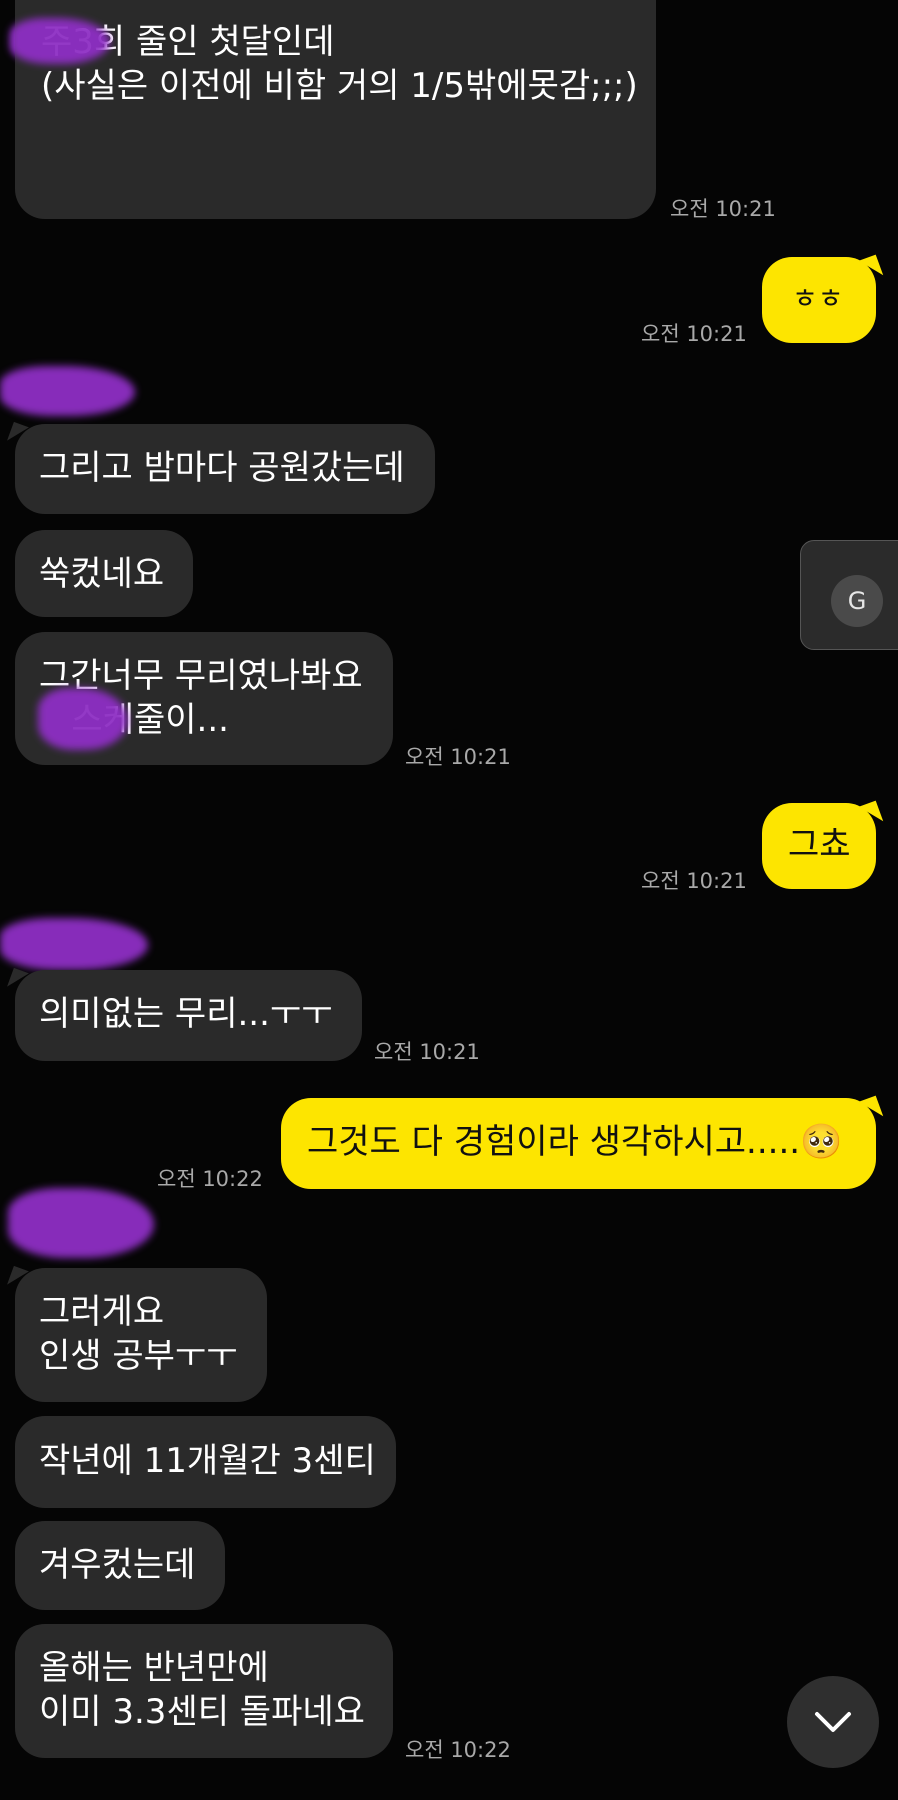  Describe the element at coordinates (204, 1691) in the screenshot. I see `message-bubble-incoming: 올해는 반년만에 이미 3.3센티 돌파네요` at that location.